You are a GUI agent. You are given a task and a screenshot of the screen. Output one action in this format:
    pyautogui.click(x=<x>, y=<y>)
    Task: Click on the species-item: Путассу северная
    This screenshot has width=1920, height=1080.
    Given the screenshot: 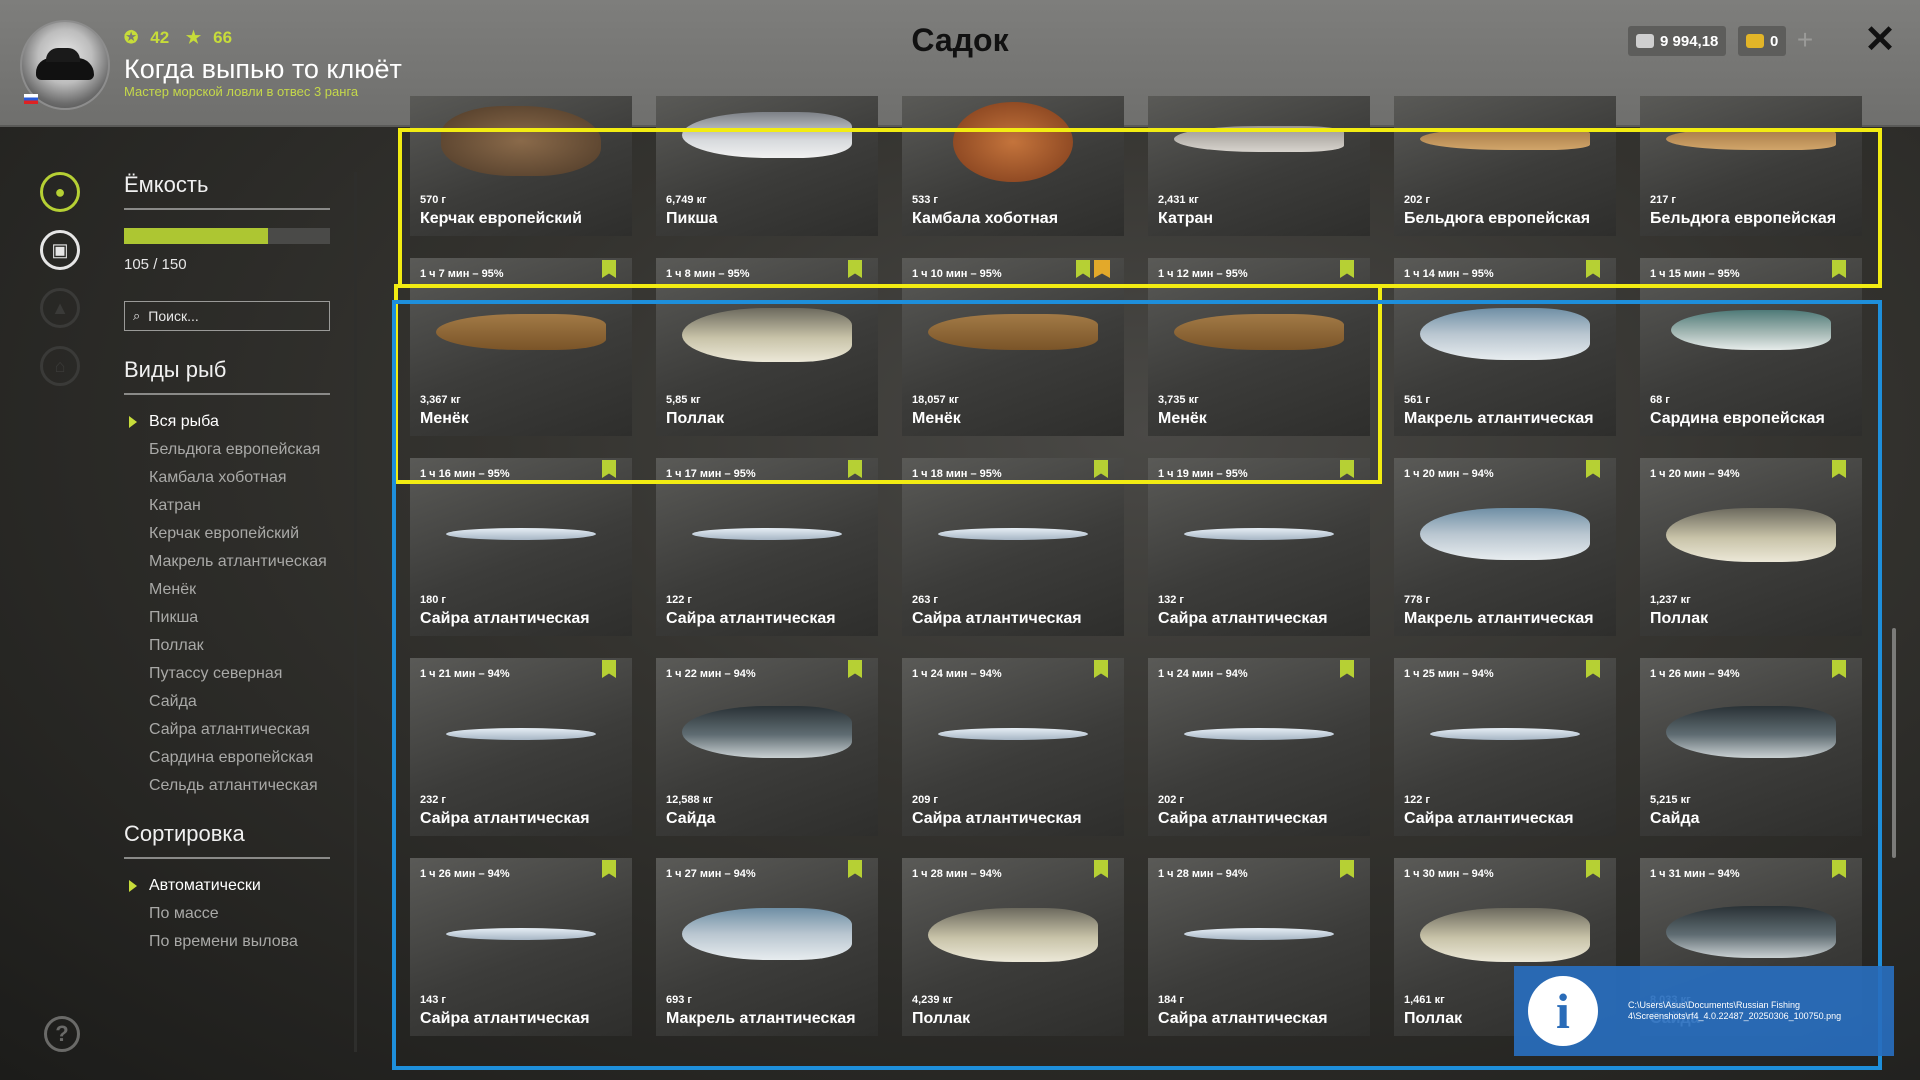 What is the action you would take?
    pyautogui.click(x=227, y=674)
    